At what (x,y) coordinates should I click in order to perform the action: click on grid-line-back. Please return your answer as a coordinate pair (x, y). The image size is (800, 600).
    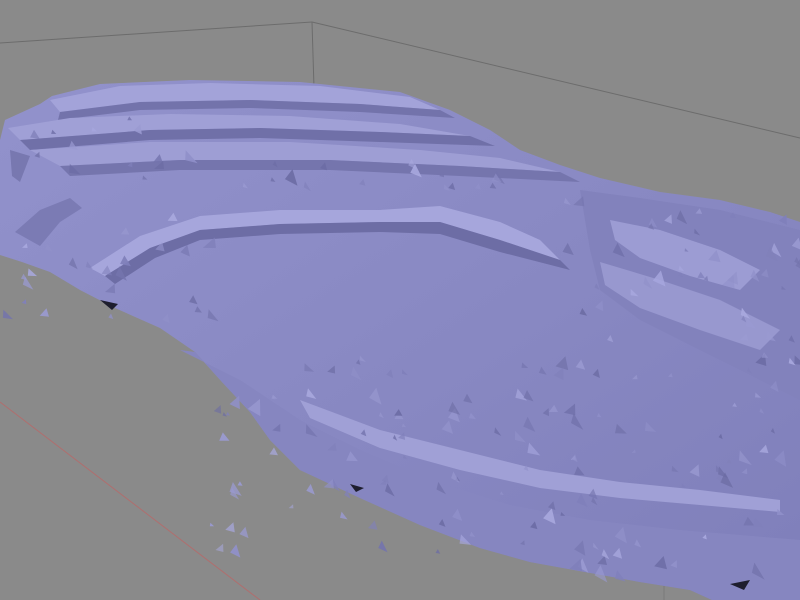
    Looking at the image, I should click on (156, 32).